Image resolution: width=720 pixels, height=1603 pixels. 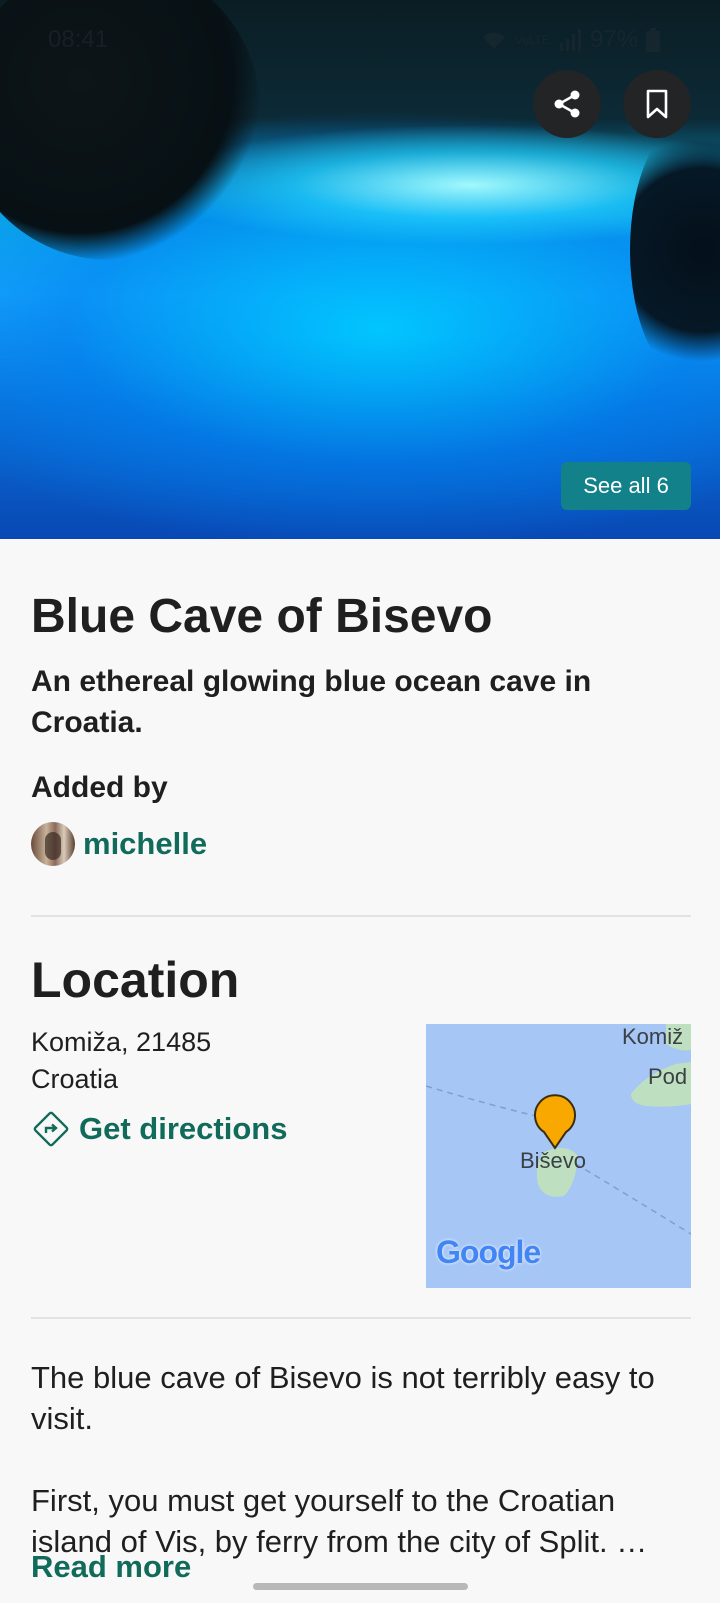 What do you see at coordinates (75, 1079) in the screenshot?
I see `address-line-2: Croatia` at bounding box center [75, 1079].